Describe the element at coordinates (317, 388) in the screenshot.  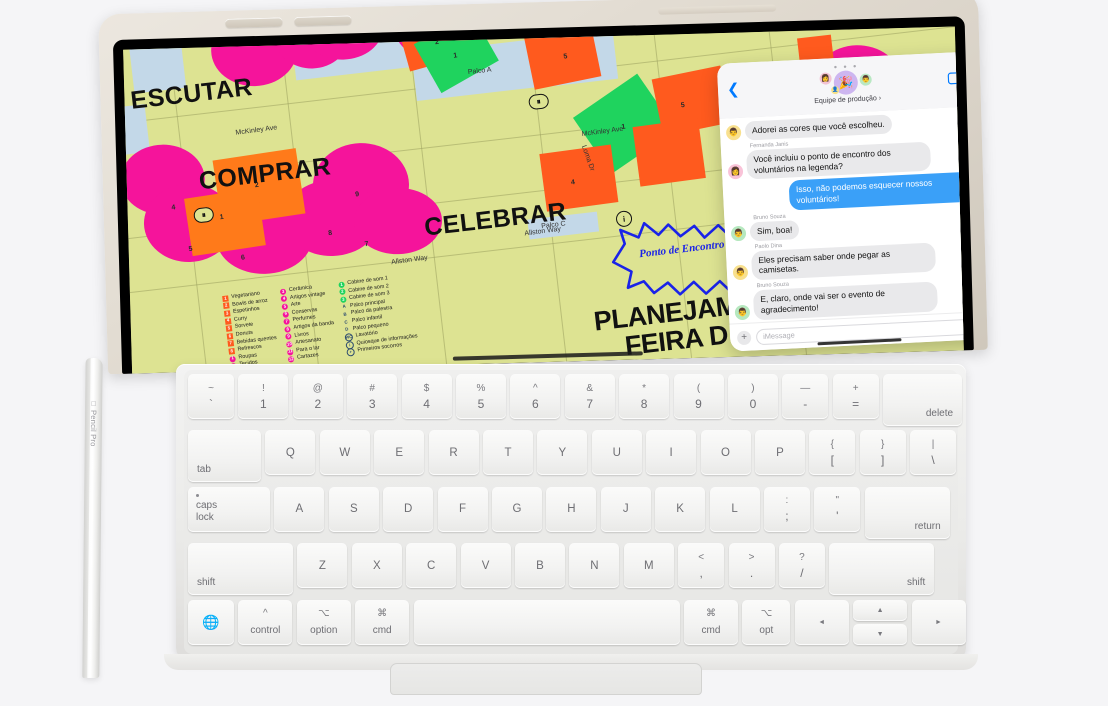
I see `key-upper-label: @` at that location.